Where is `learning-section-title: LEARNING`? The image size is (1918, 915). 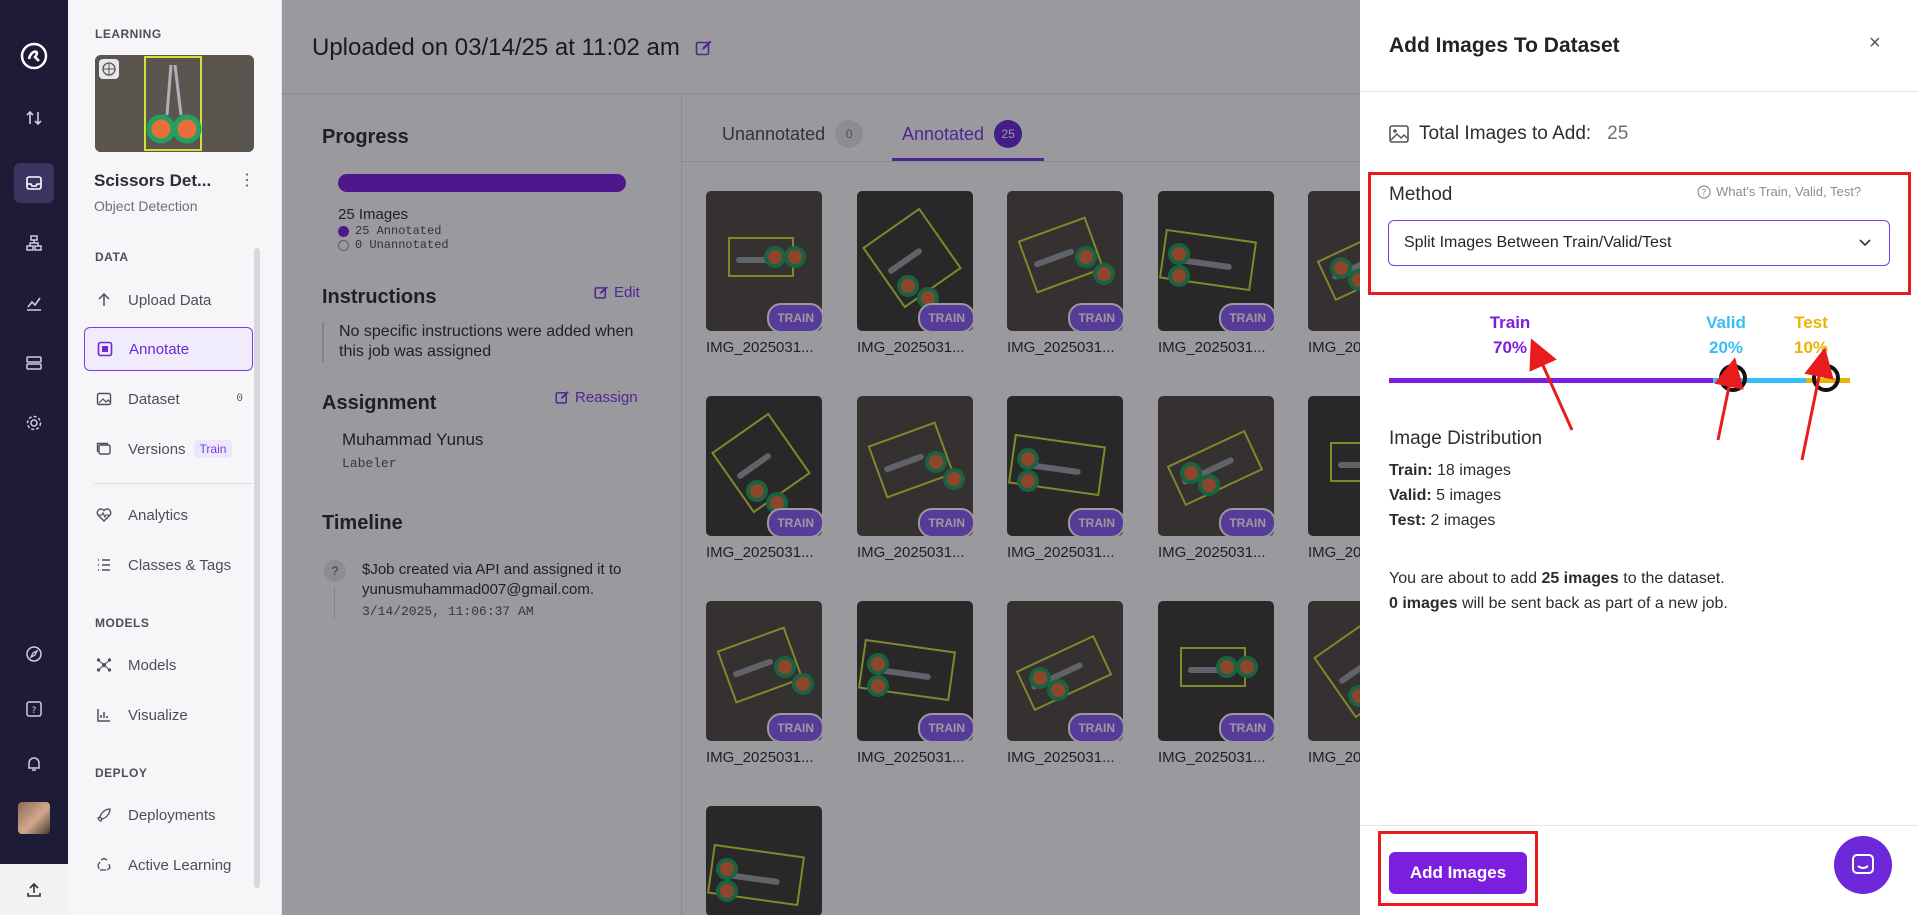 learning-section-title: LEARNING is located at coordinates (128, 34).